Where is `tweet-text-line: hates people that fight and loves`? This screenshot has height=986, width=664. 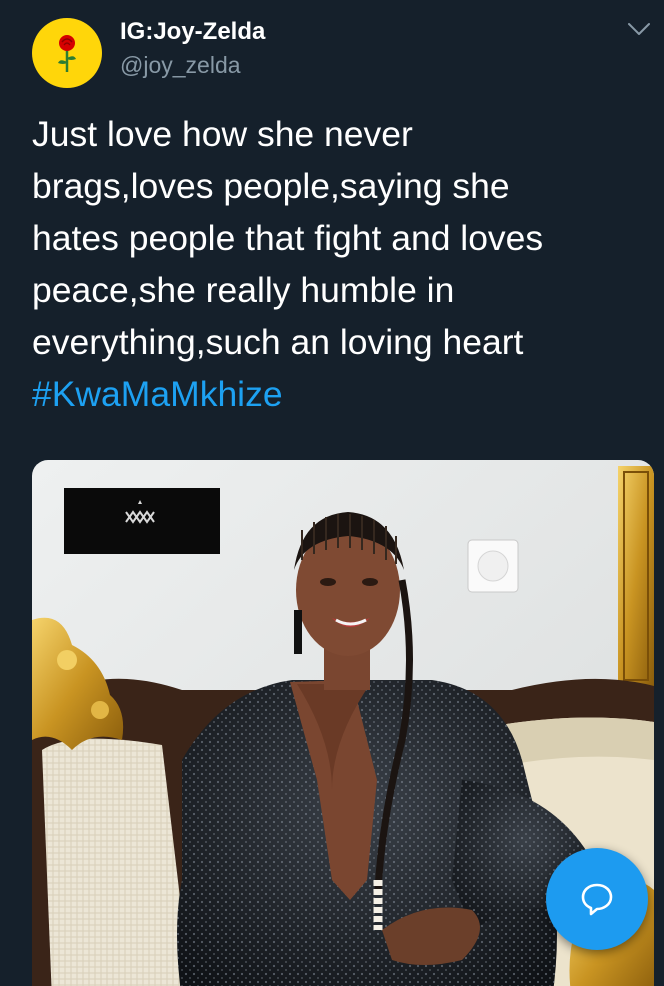
tweet-text-line: hates people that fight and loves is located at coordinates (288, 238).